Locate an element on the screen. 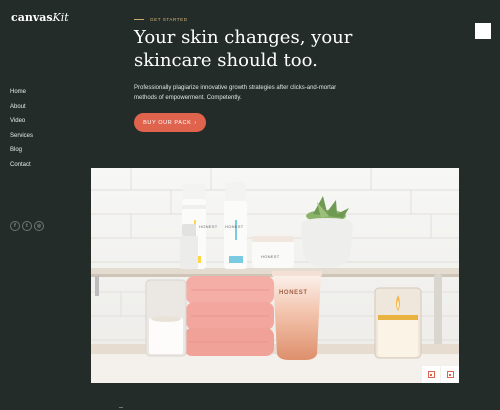 The width and height of the screenshot is (500, 410). brand-name-bold: canvas is located at coordinates (32, 17).